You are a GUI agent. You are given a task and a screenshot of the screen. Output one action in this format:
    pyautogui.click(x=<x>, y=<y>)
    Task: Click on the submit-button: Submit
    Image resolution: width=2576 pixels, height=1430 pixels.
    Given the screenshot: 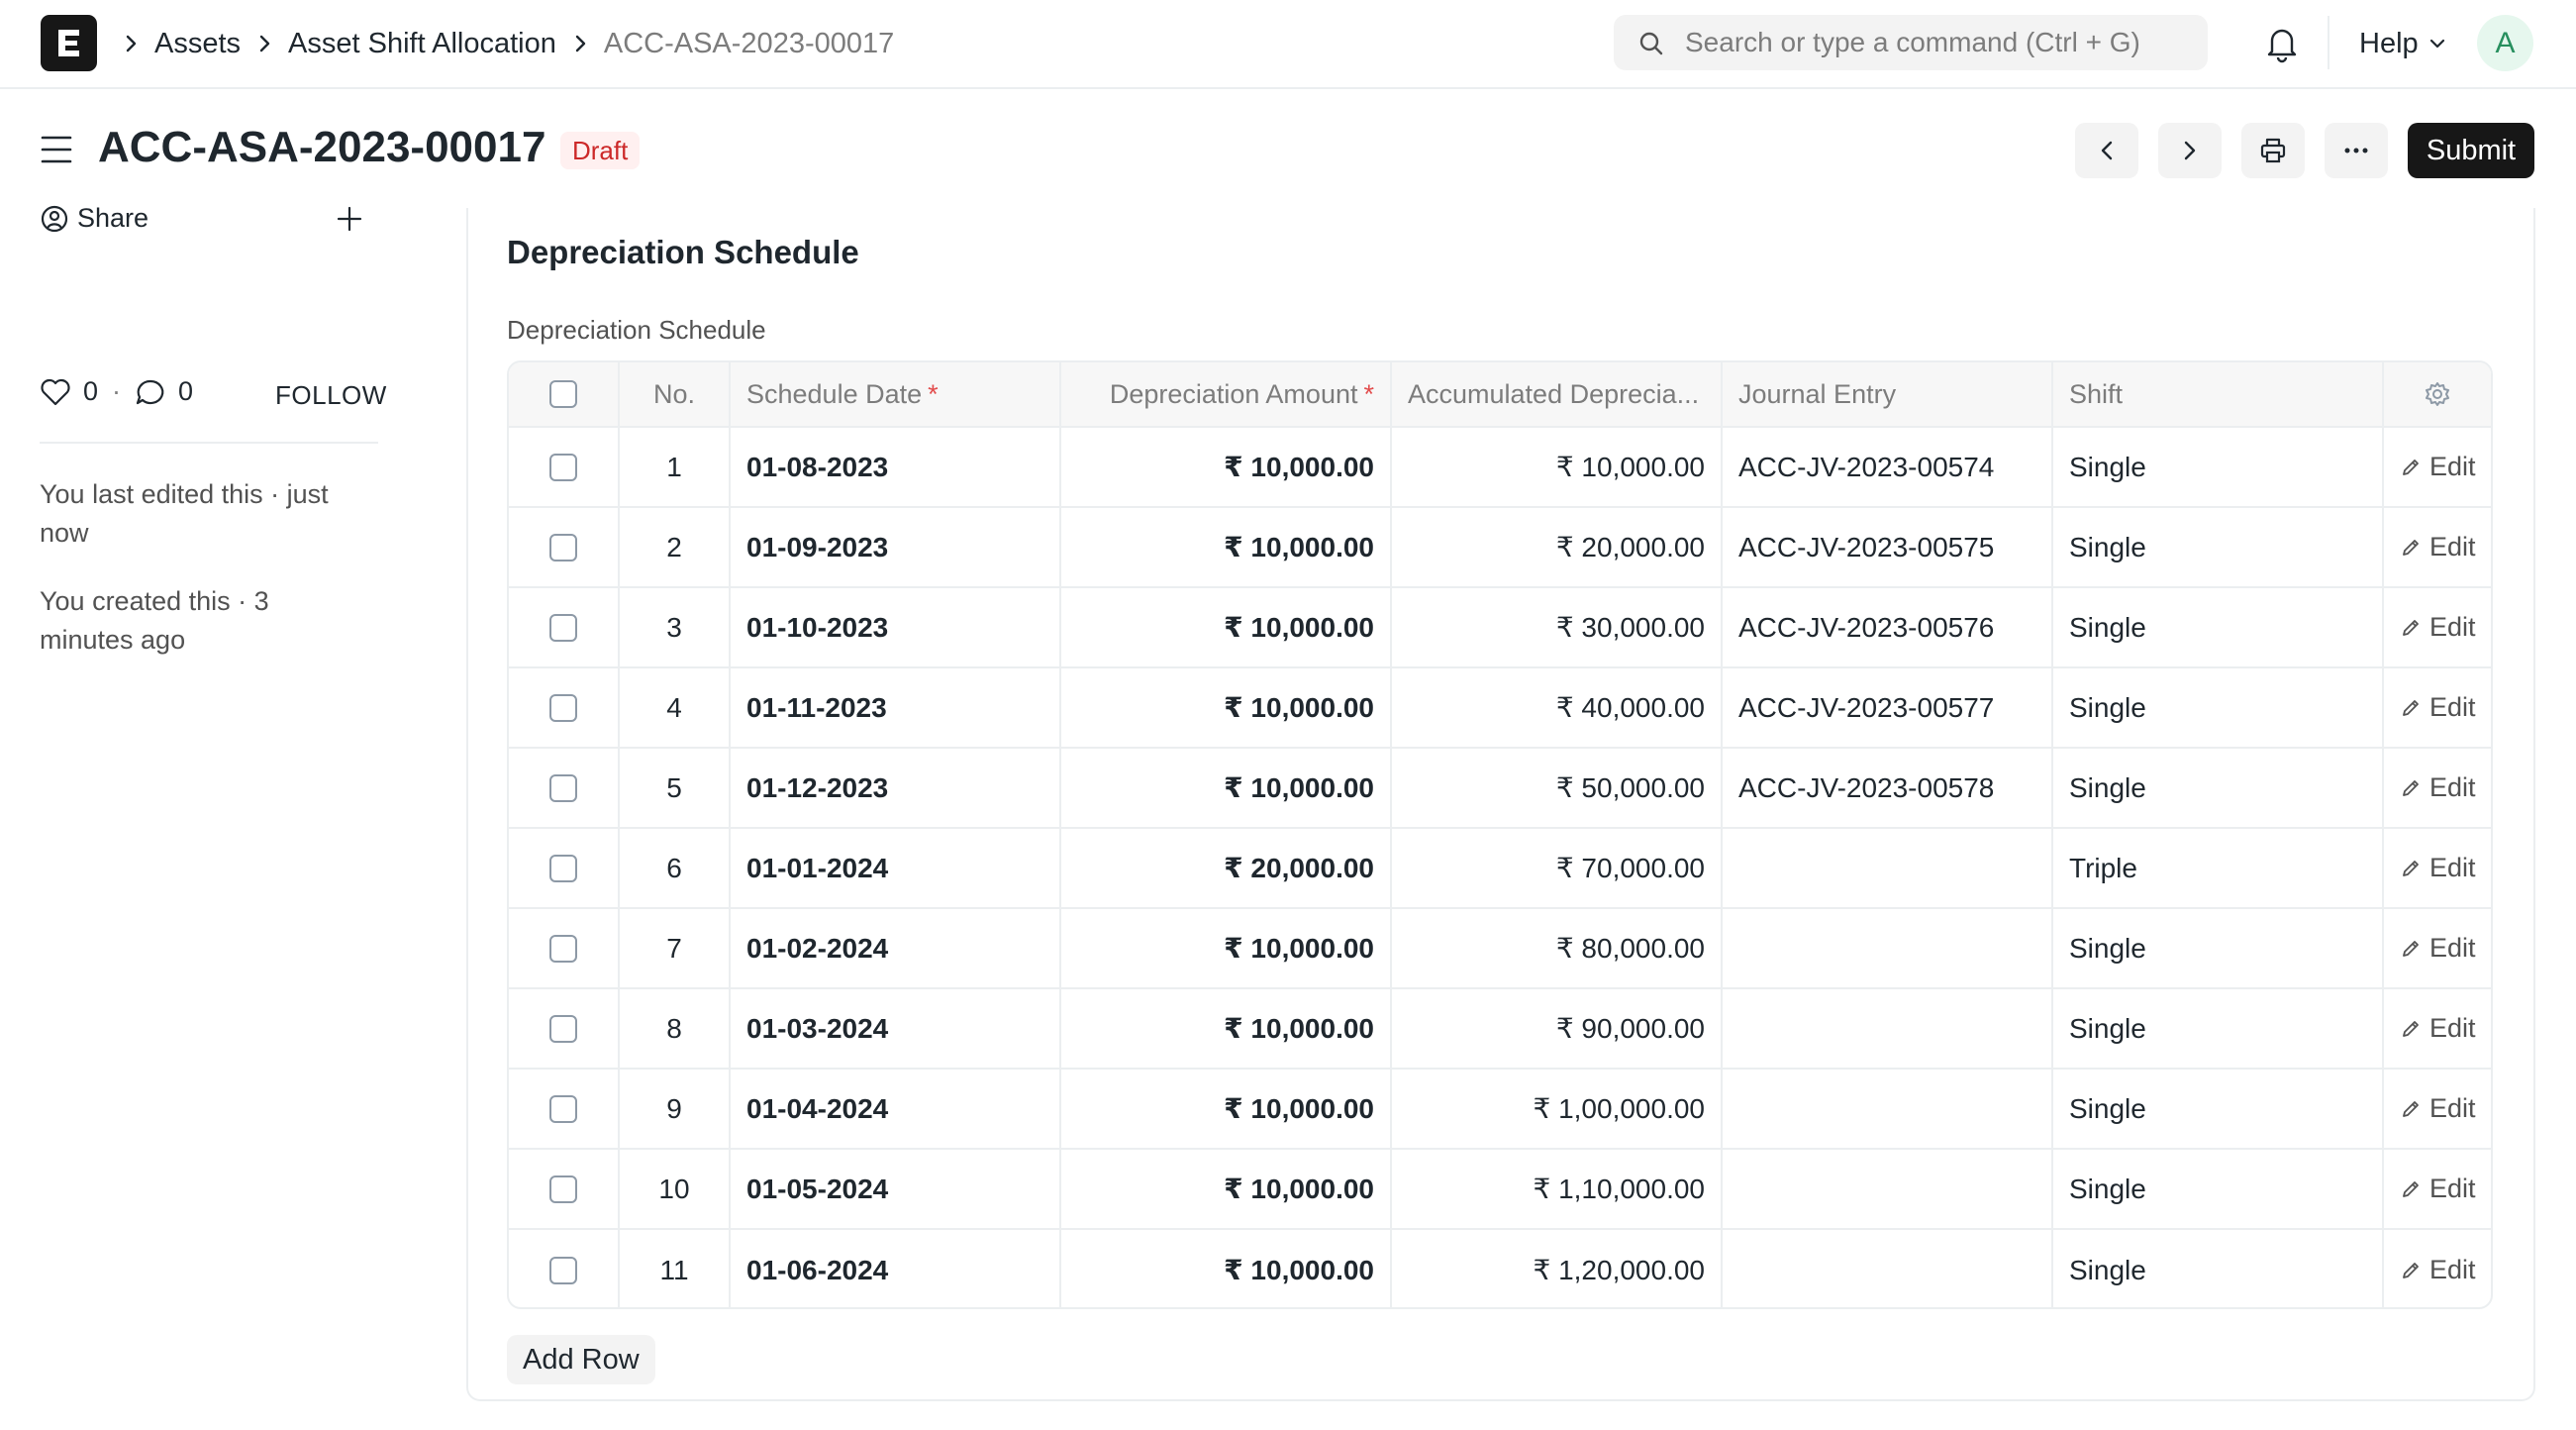 What is the action you would take?
    pyautogui.click(x=2471, y=151)
    